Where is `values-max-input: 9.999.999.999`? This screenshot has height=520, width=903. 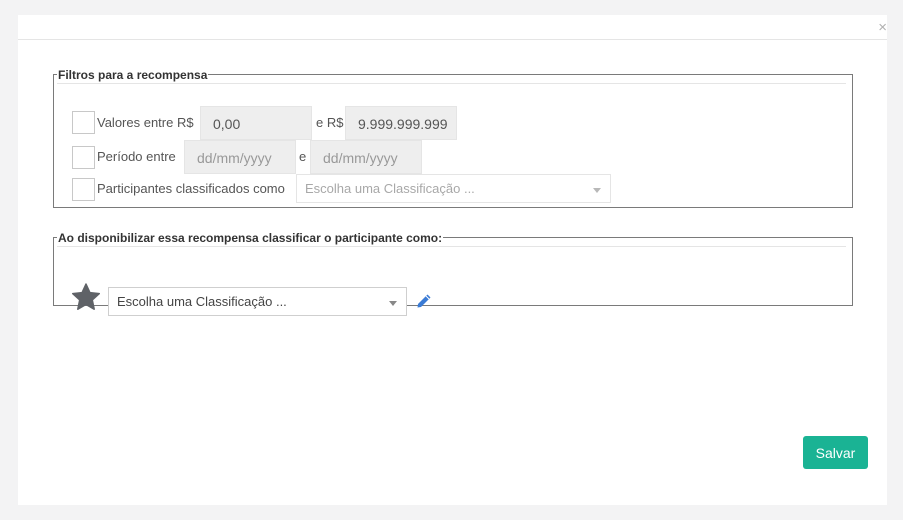
values-max-input: 9.999.999.999 is located at coordinates (401, 123).